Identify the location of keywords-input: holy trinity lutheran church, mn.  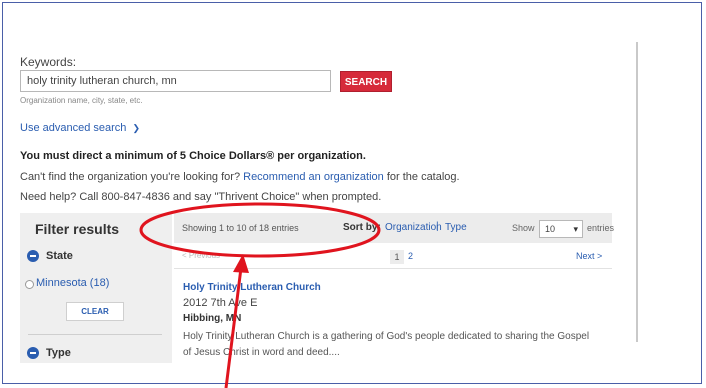
(175, 81).